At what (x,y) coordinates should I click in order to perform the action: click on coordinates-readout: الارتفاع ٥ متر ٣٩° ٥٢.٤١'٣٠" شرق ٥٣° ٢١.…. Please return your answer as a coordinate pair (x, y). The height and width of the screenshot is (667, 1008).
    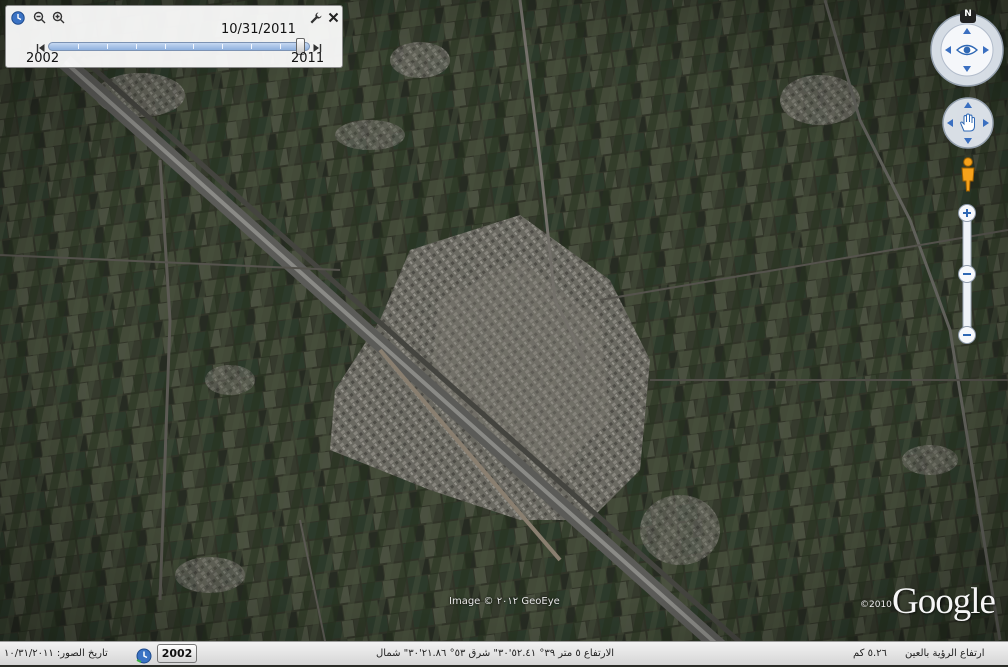
    Looking at the image, I should click on (495, 653).